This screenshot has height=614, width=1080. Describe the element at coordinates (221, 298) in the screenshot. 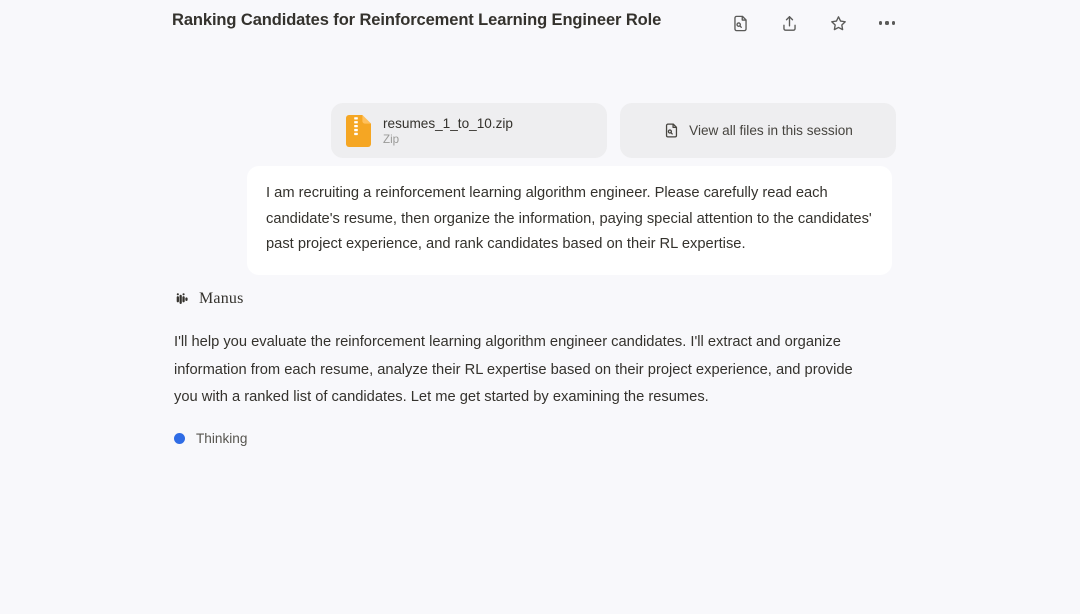

I see `assistant-brand-name: Manus` at that location.